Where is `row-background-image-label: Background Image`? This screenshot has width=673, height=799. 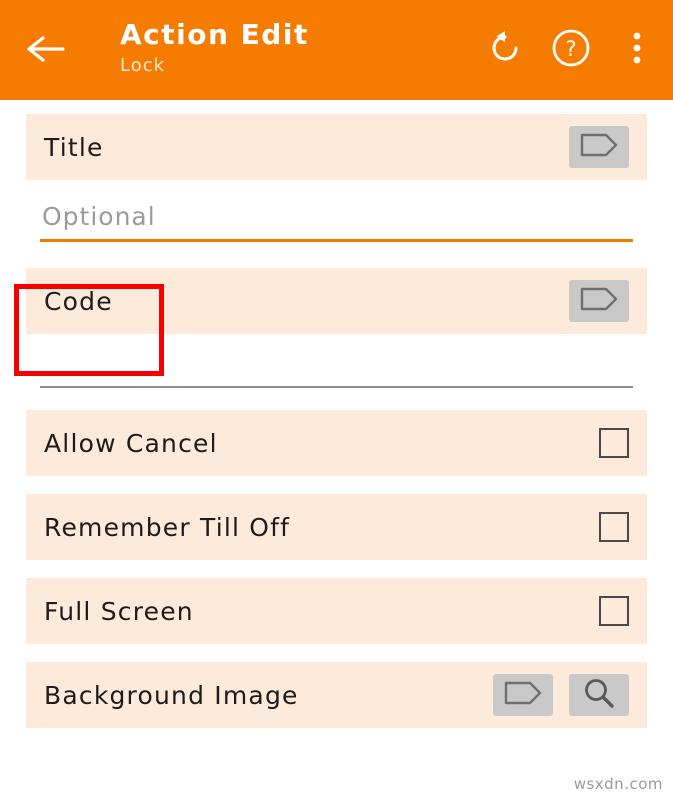 row-background-image-label: Background Image is located at coordinates (171, 695).